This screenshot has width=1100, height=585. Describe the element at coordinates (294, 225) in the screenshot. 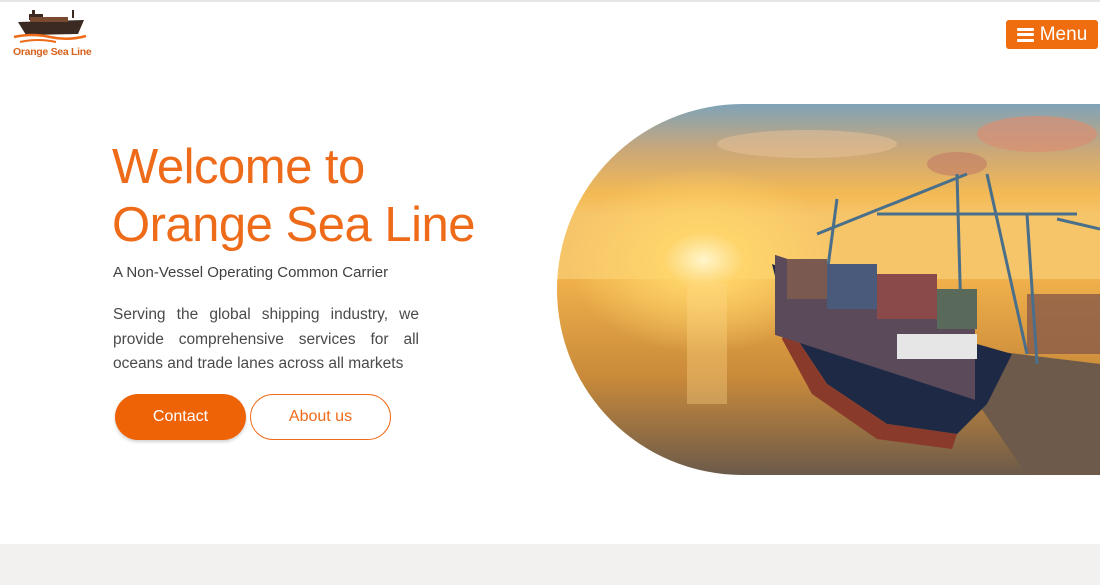

I see `hero-title-line2: Orange Sea Line` at that location.